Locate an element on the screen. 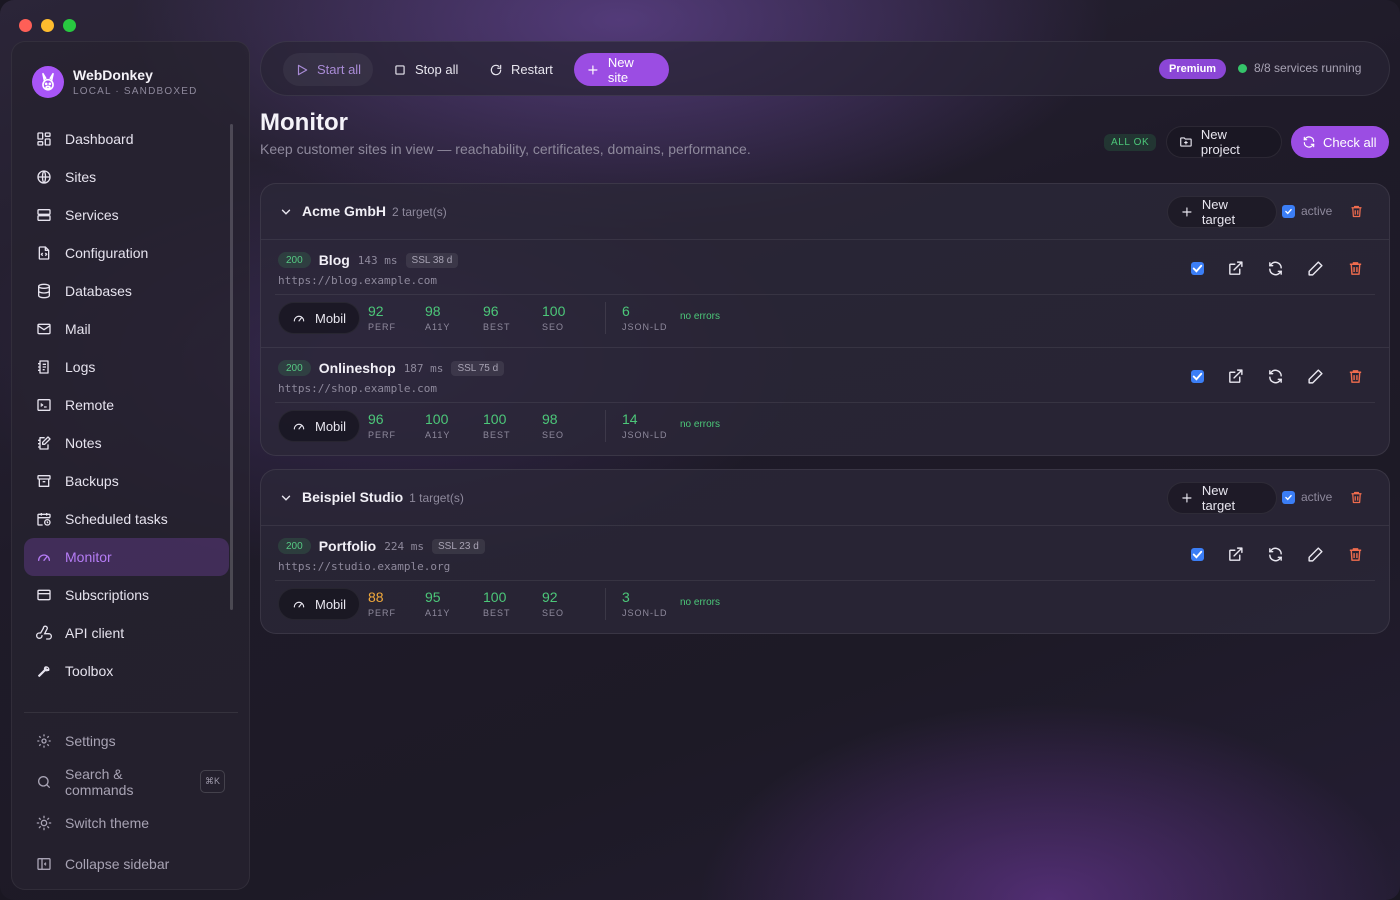 This screenshot has height=900, width=1400. restart-button: Restart is located at coordinates (521, 69).